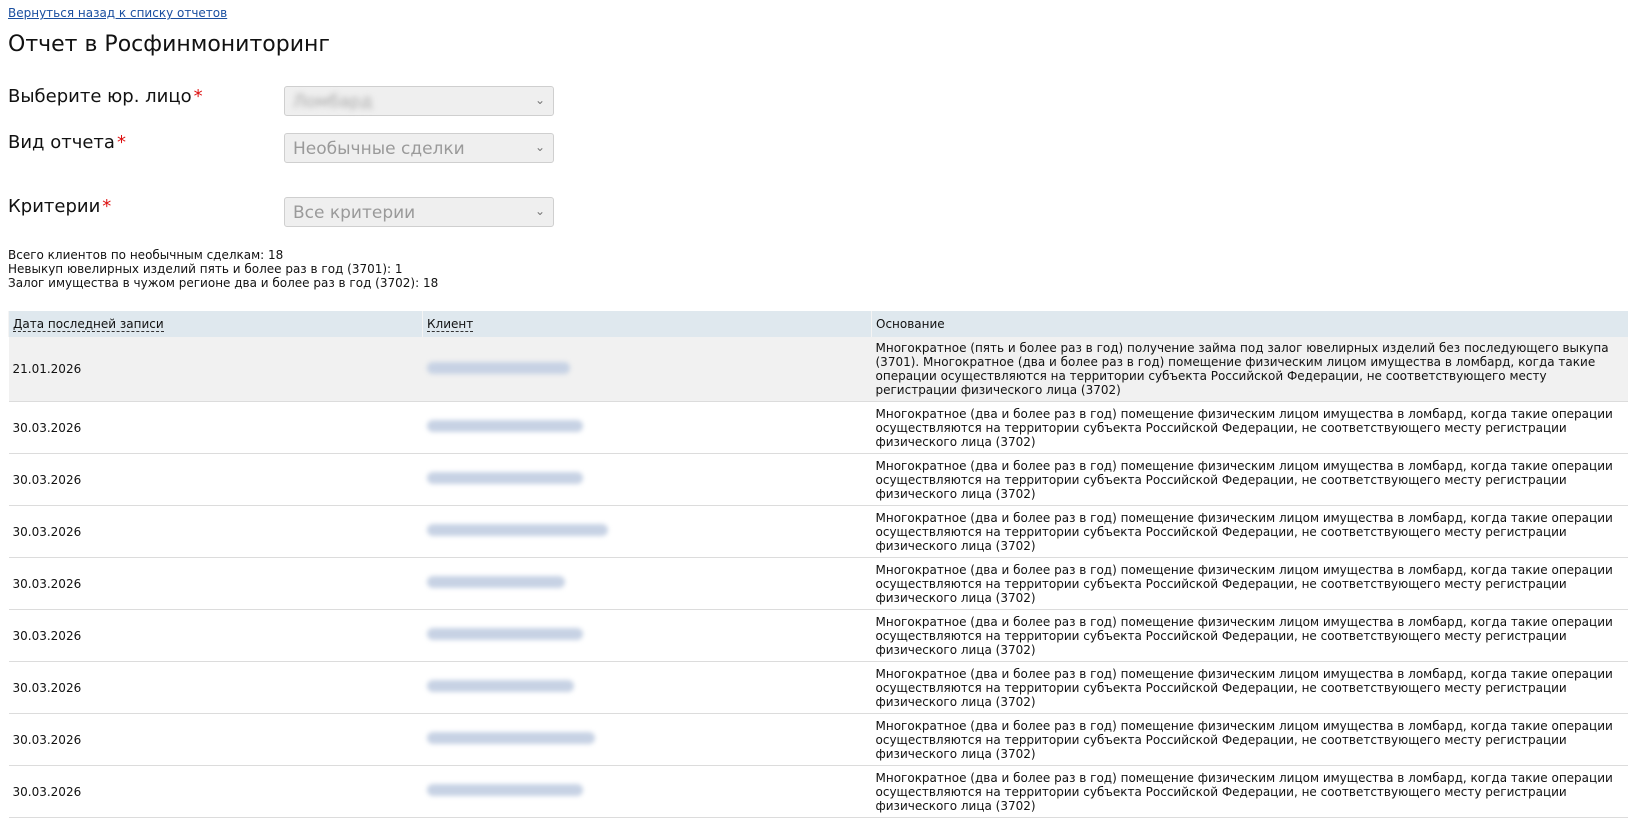 This screenshot has width=1636, height=818. What do you see at coordinates (647, 324) in the screenshot?
I see `header-client: Клиент` at bounding box center [647, 324].